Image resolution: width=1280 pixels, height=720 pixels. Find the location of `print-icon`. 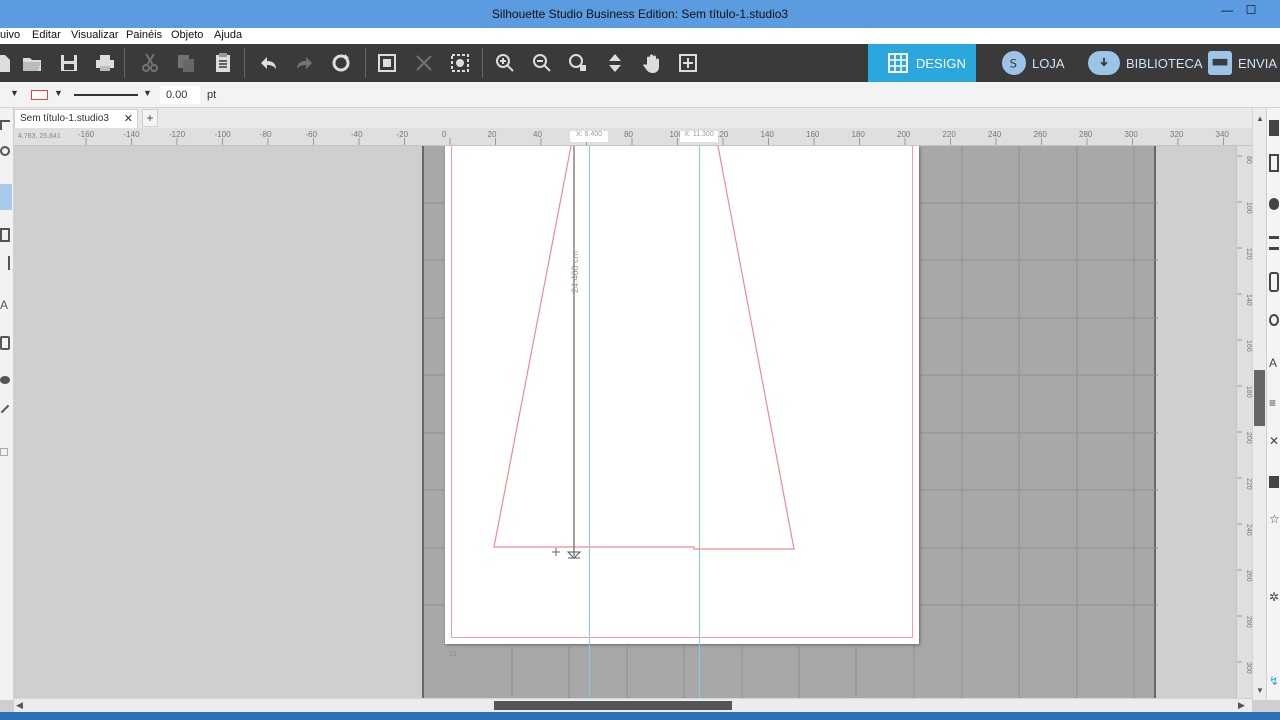

print-icon is located at coordinates (105, 63).